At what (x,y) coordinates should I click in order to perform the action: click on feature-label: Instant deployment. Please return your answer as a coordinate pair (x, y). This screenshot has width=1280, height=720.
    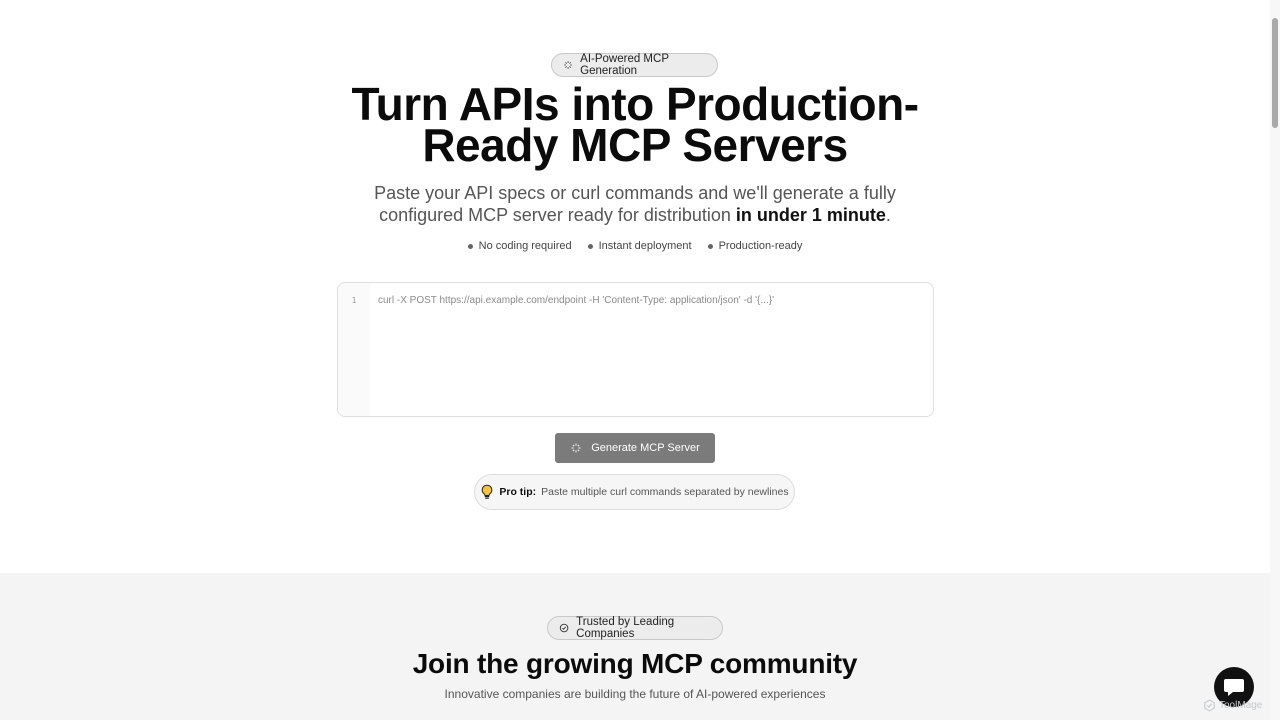
    Looking at the image, I should click on (645, 246).